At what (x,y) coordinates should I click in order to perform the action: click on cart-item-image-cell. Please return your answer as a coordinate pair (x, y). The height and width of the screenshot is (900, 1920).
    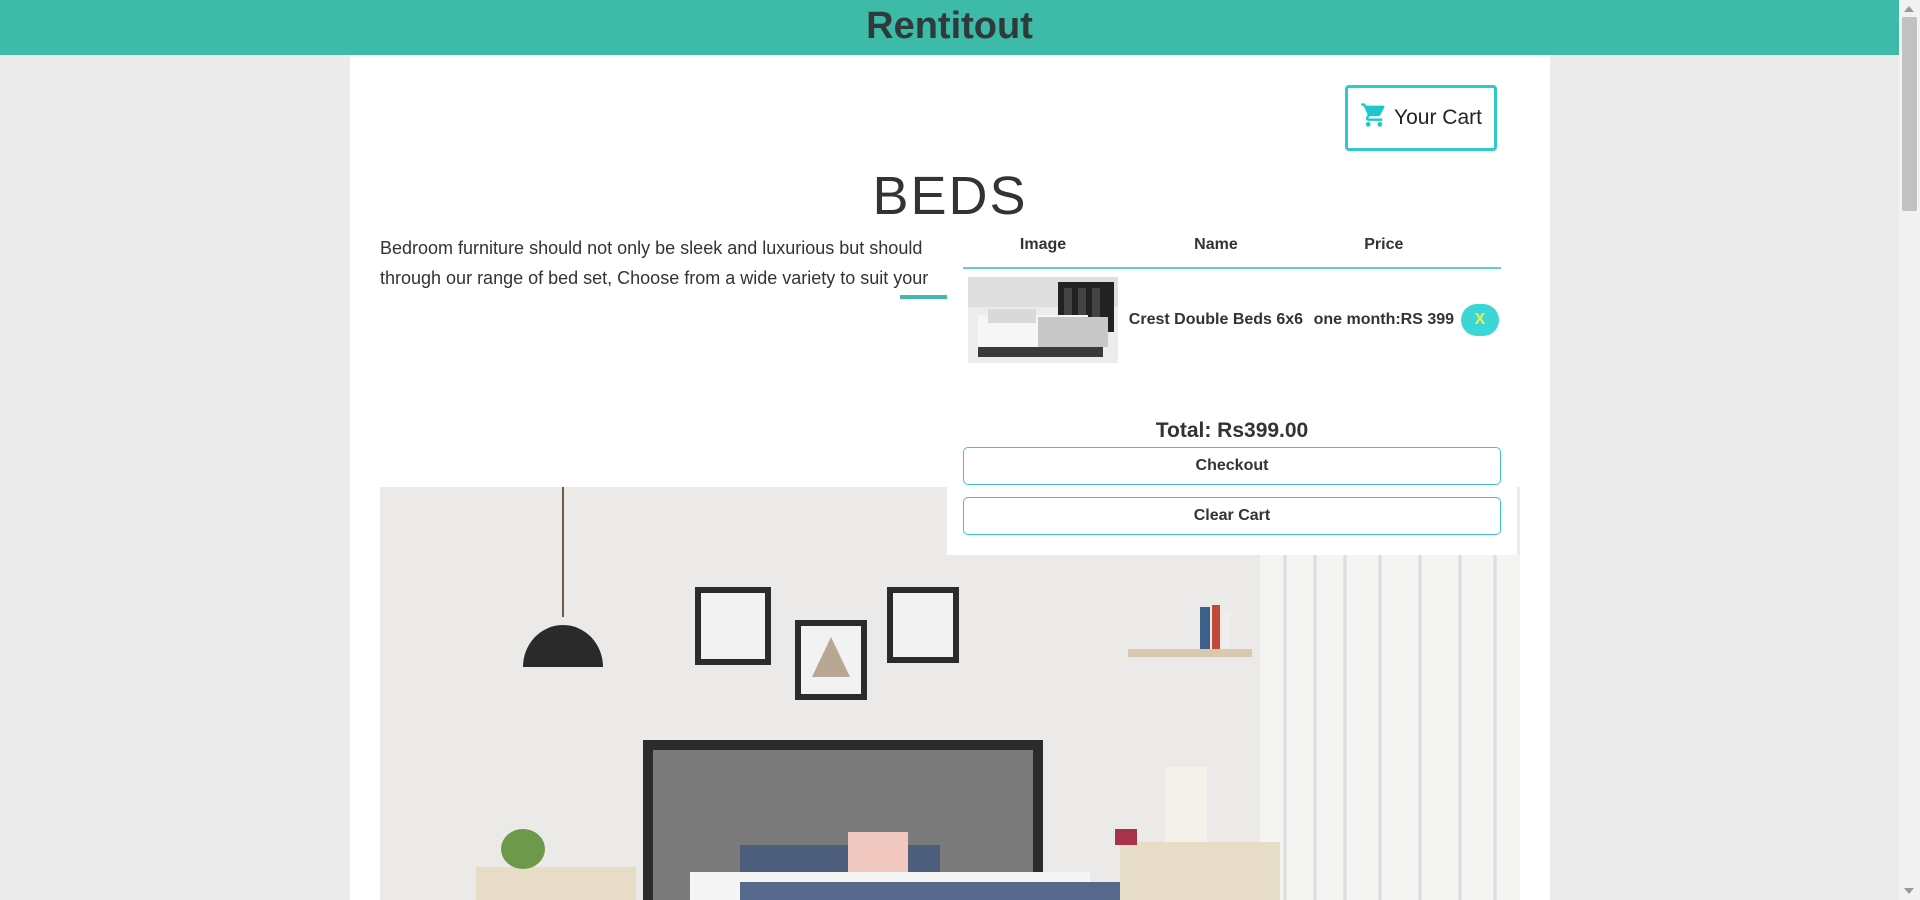
    Looking at the image, I should click on (1043, 319).